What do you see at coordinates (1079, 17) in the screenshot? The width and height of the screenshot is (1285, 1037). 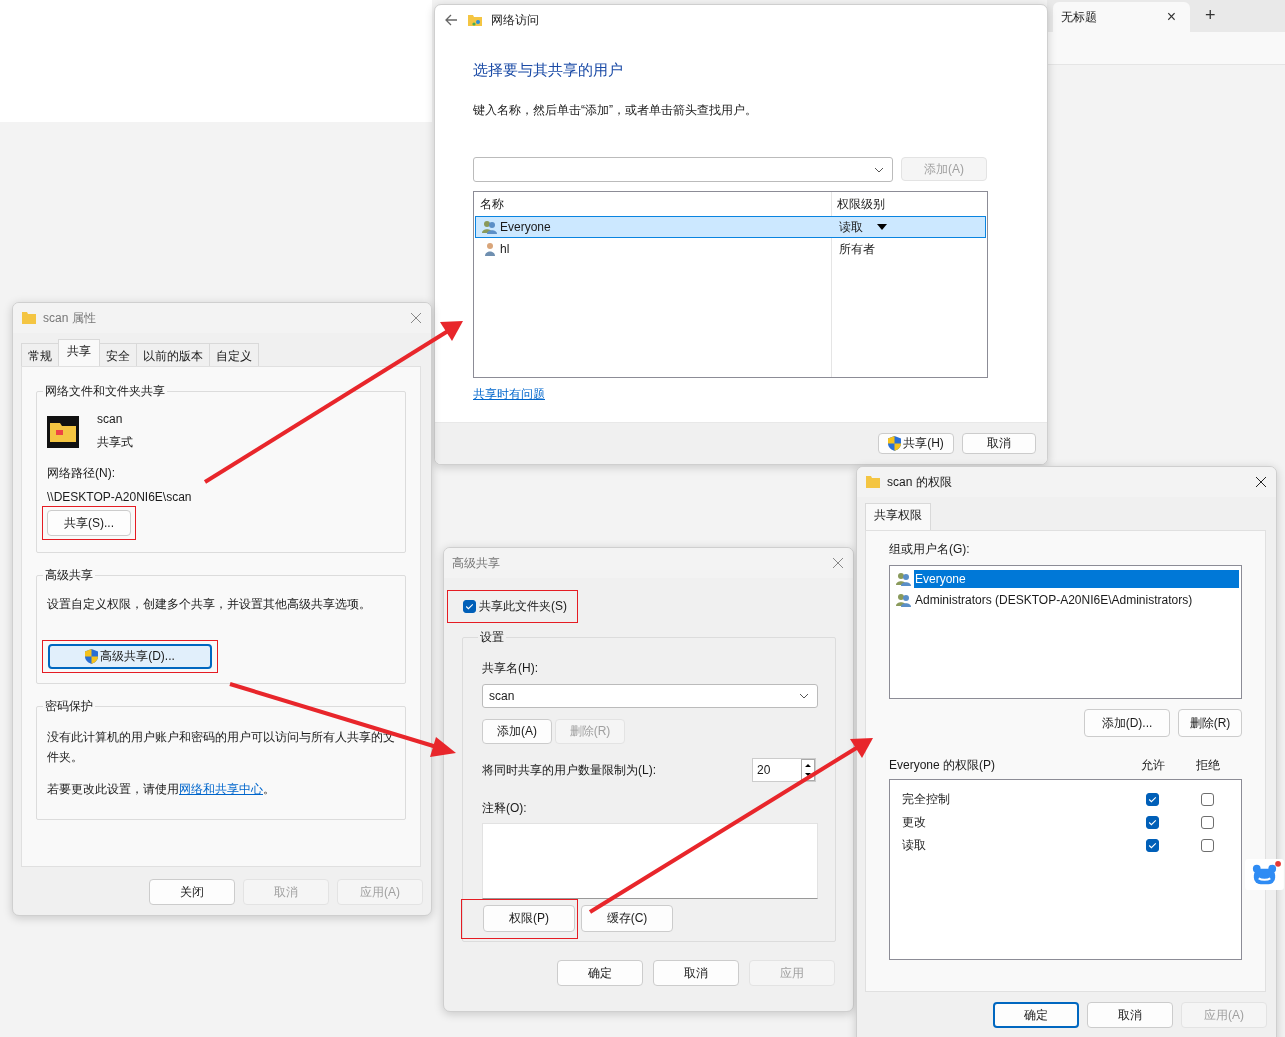 I see `tab-title: 无标题` at bounding box center [1079, 17].